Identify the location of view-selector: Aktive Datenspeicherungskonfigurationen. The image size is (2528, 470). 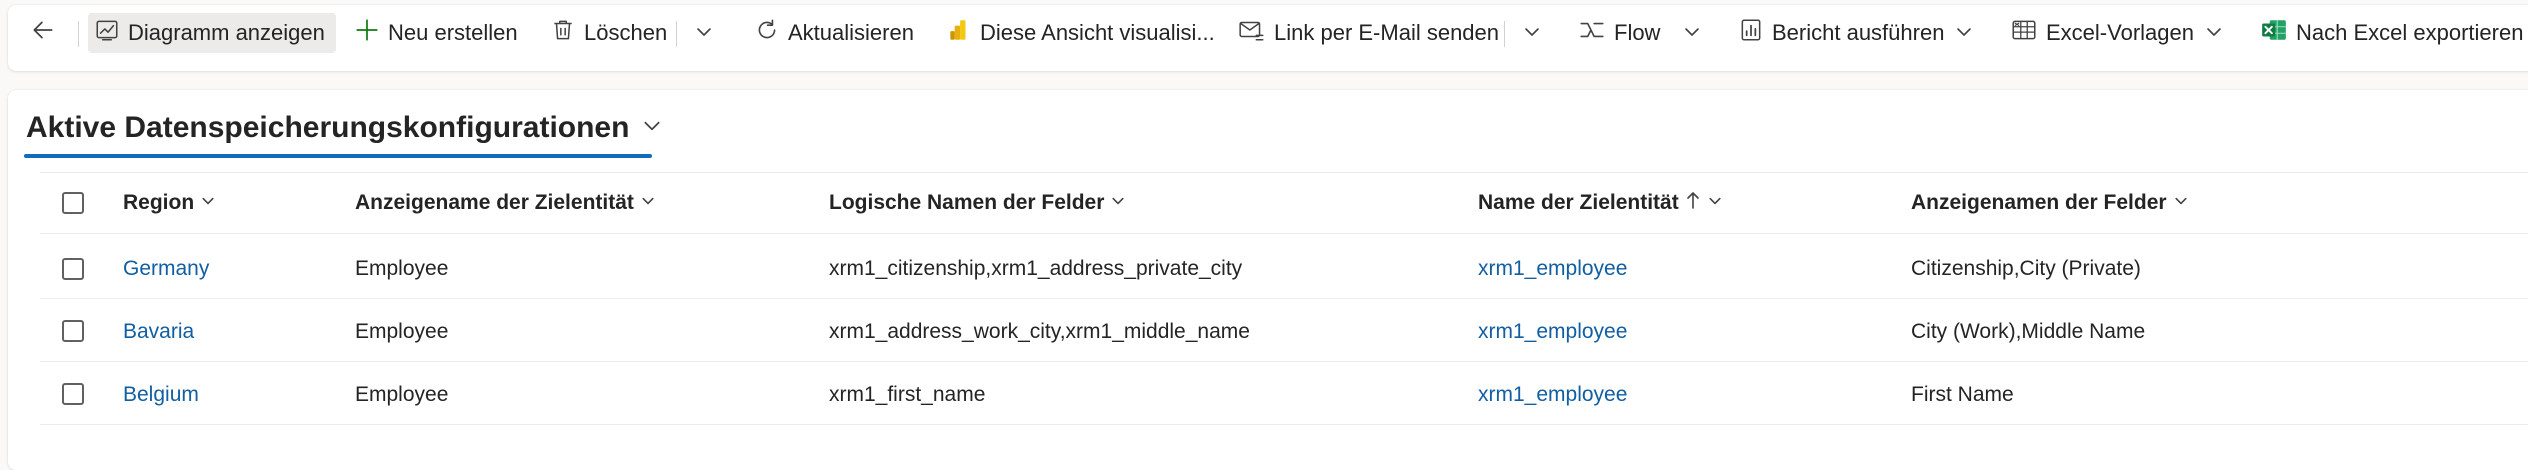
(344, 128).